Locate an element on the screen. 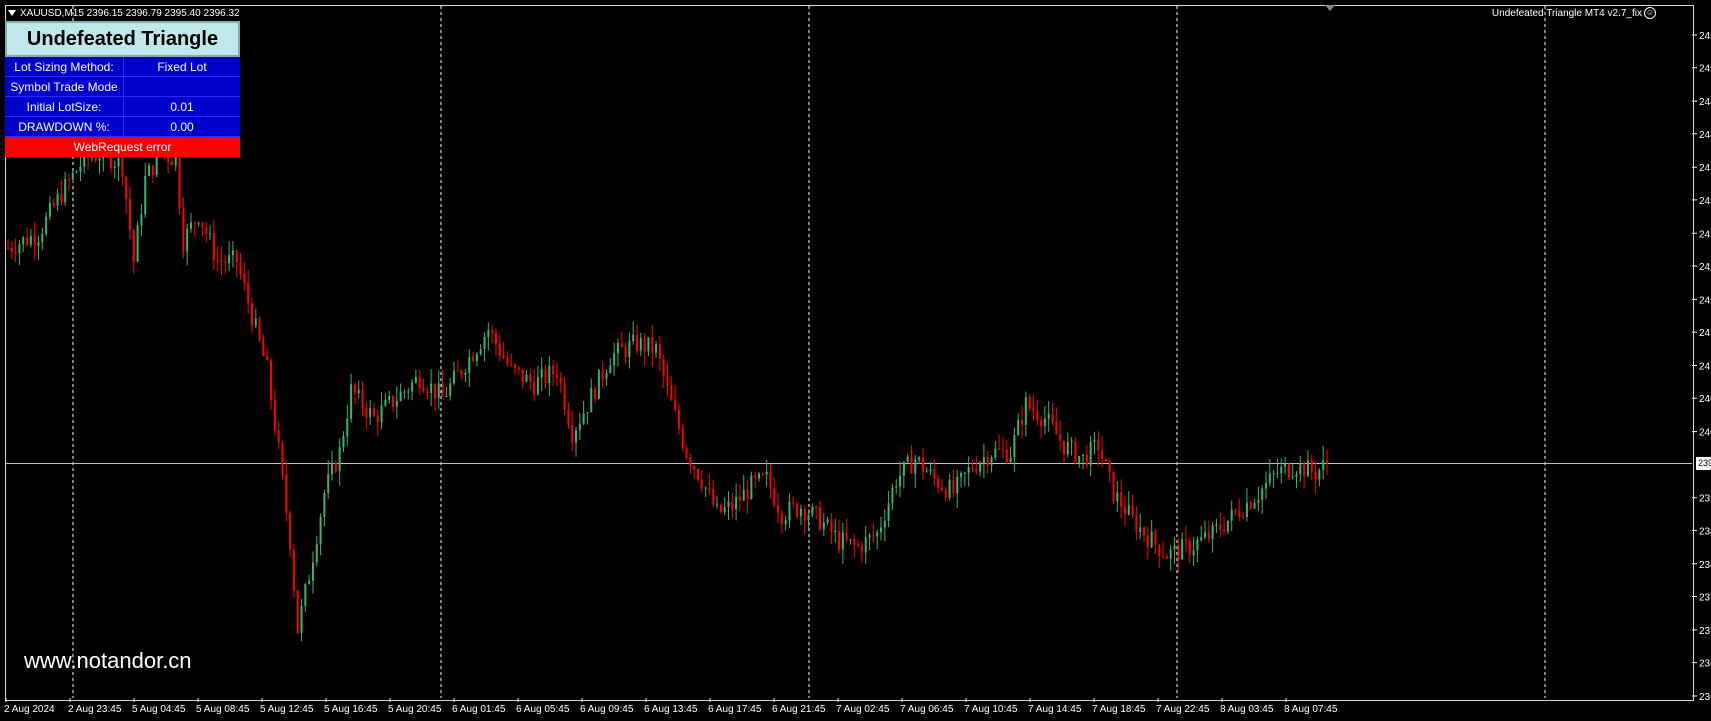 The height and width of the screenshot is (721, 1711). x-tick-label: 7 Aug 06:45 is located at coordinates (927, 709).